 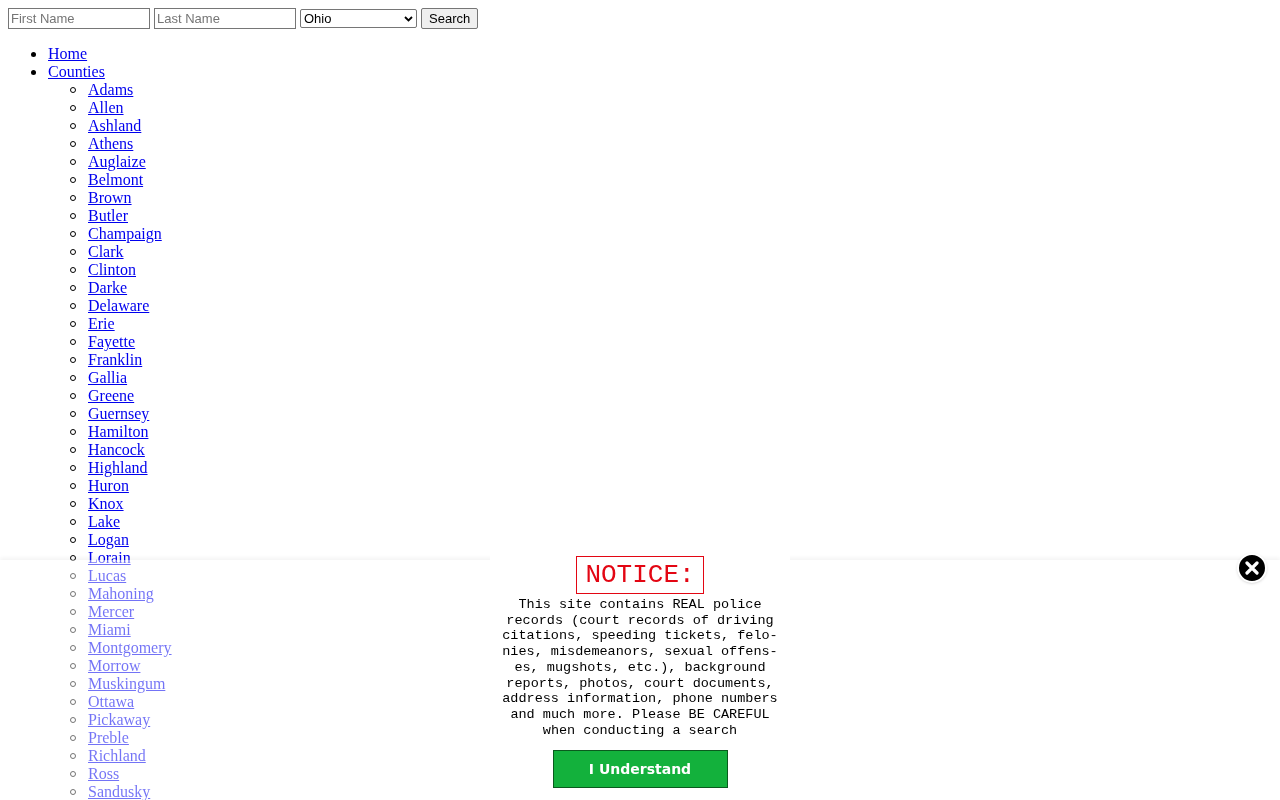 What do you see at coordinates (108, 540) in the screenshot?
I see `nav-link: Logan` at bounding box center [108, 540].